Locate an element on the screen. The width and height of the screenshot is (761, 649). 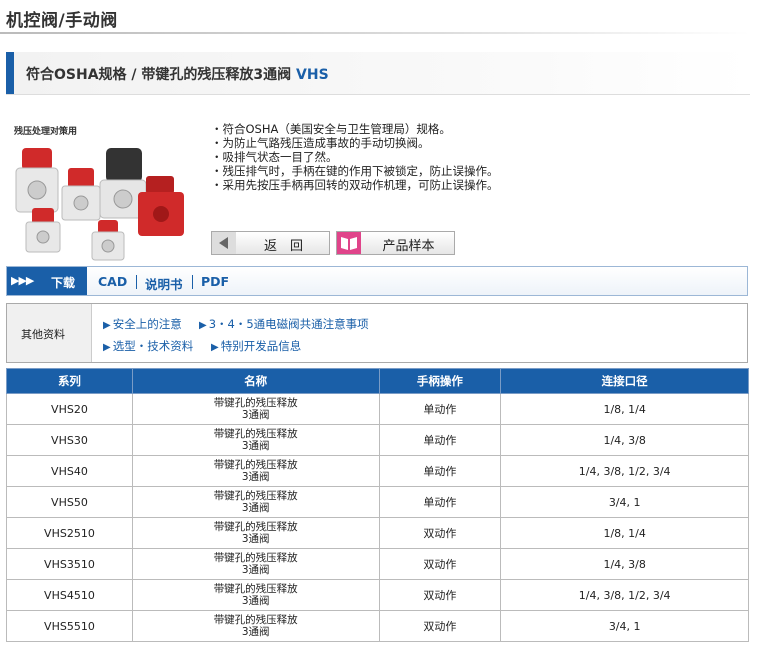
table-row: VHS30 带键孔的残压释放 3通阀 单动作 1/4, 3/8 is located at coordinates (377, 440).